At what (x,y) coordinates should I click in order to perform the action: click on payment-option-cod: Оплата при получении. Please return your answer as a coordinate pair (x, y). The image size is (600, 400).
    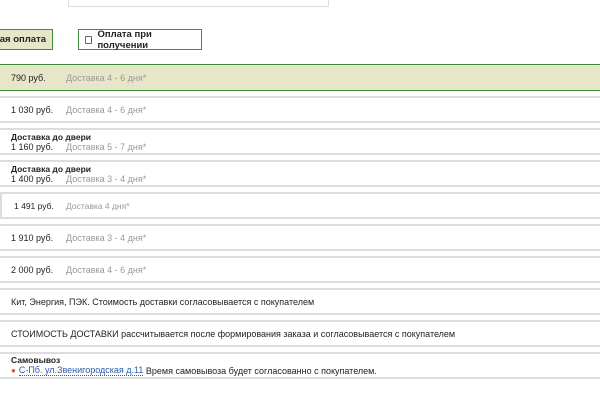
    Looking at the image, I should click on (140, 40).